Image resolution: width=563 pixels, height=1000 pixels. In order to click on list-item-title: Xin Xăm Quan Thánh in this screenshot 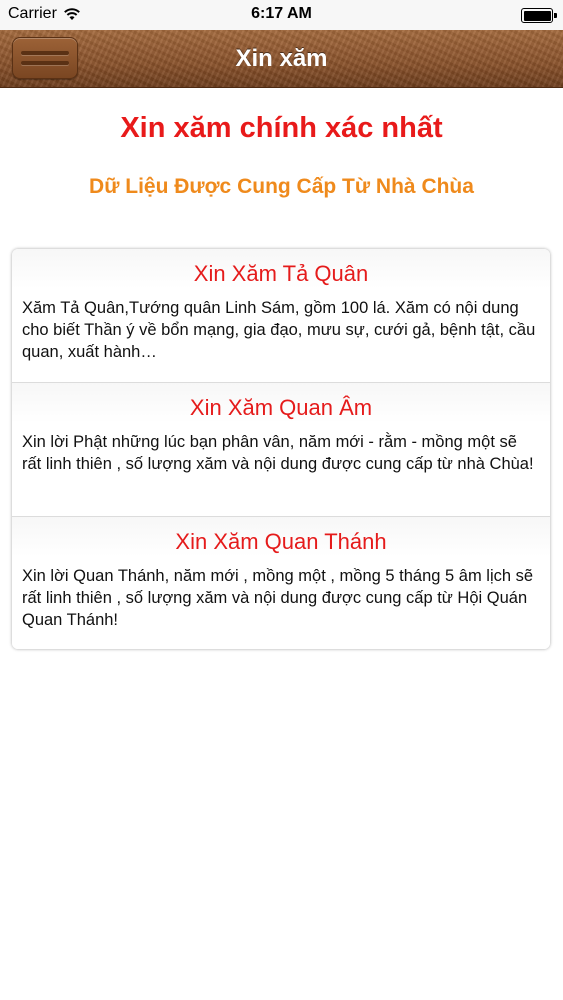, I will do `click(281, 541)`.